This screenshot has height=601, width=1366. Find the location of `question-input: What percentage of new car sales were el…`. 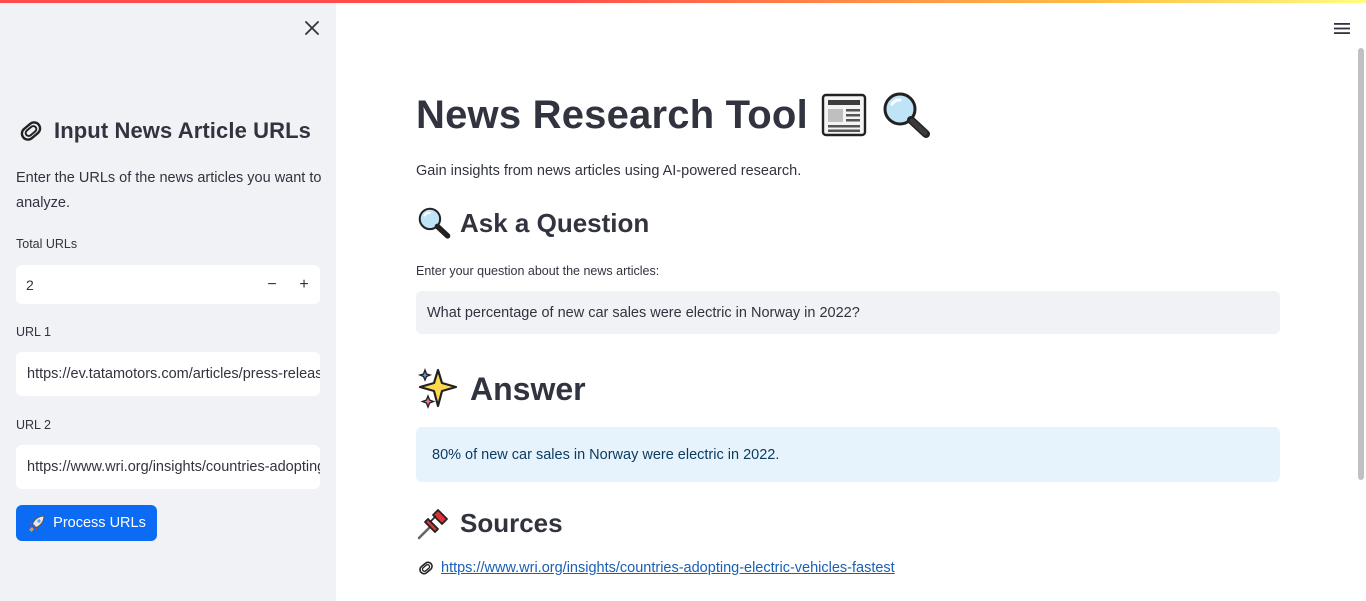

question-input: What percentage of new car sales were el… is located at coordinates (848, 312).